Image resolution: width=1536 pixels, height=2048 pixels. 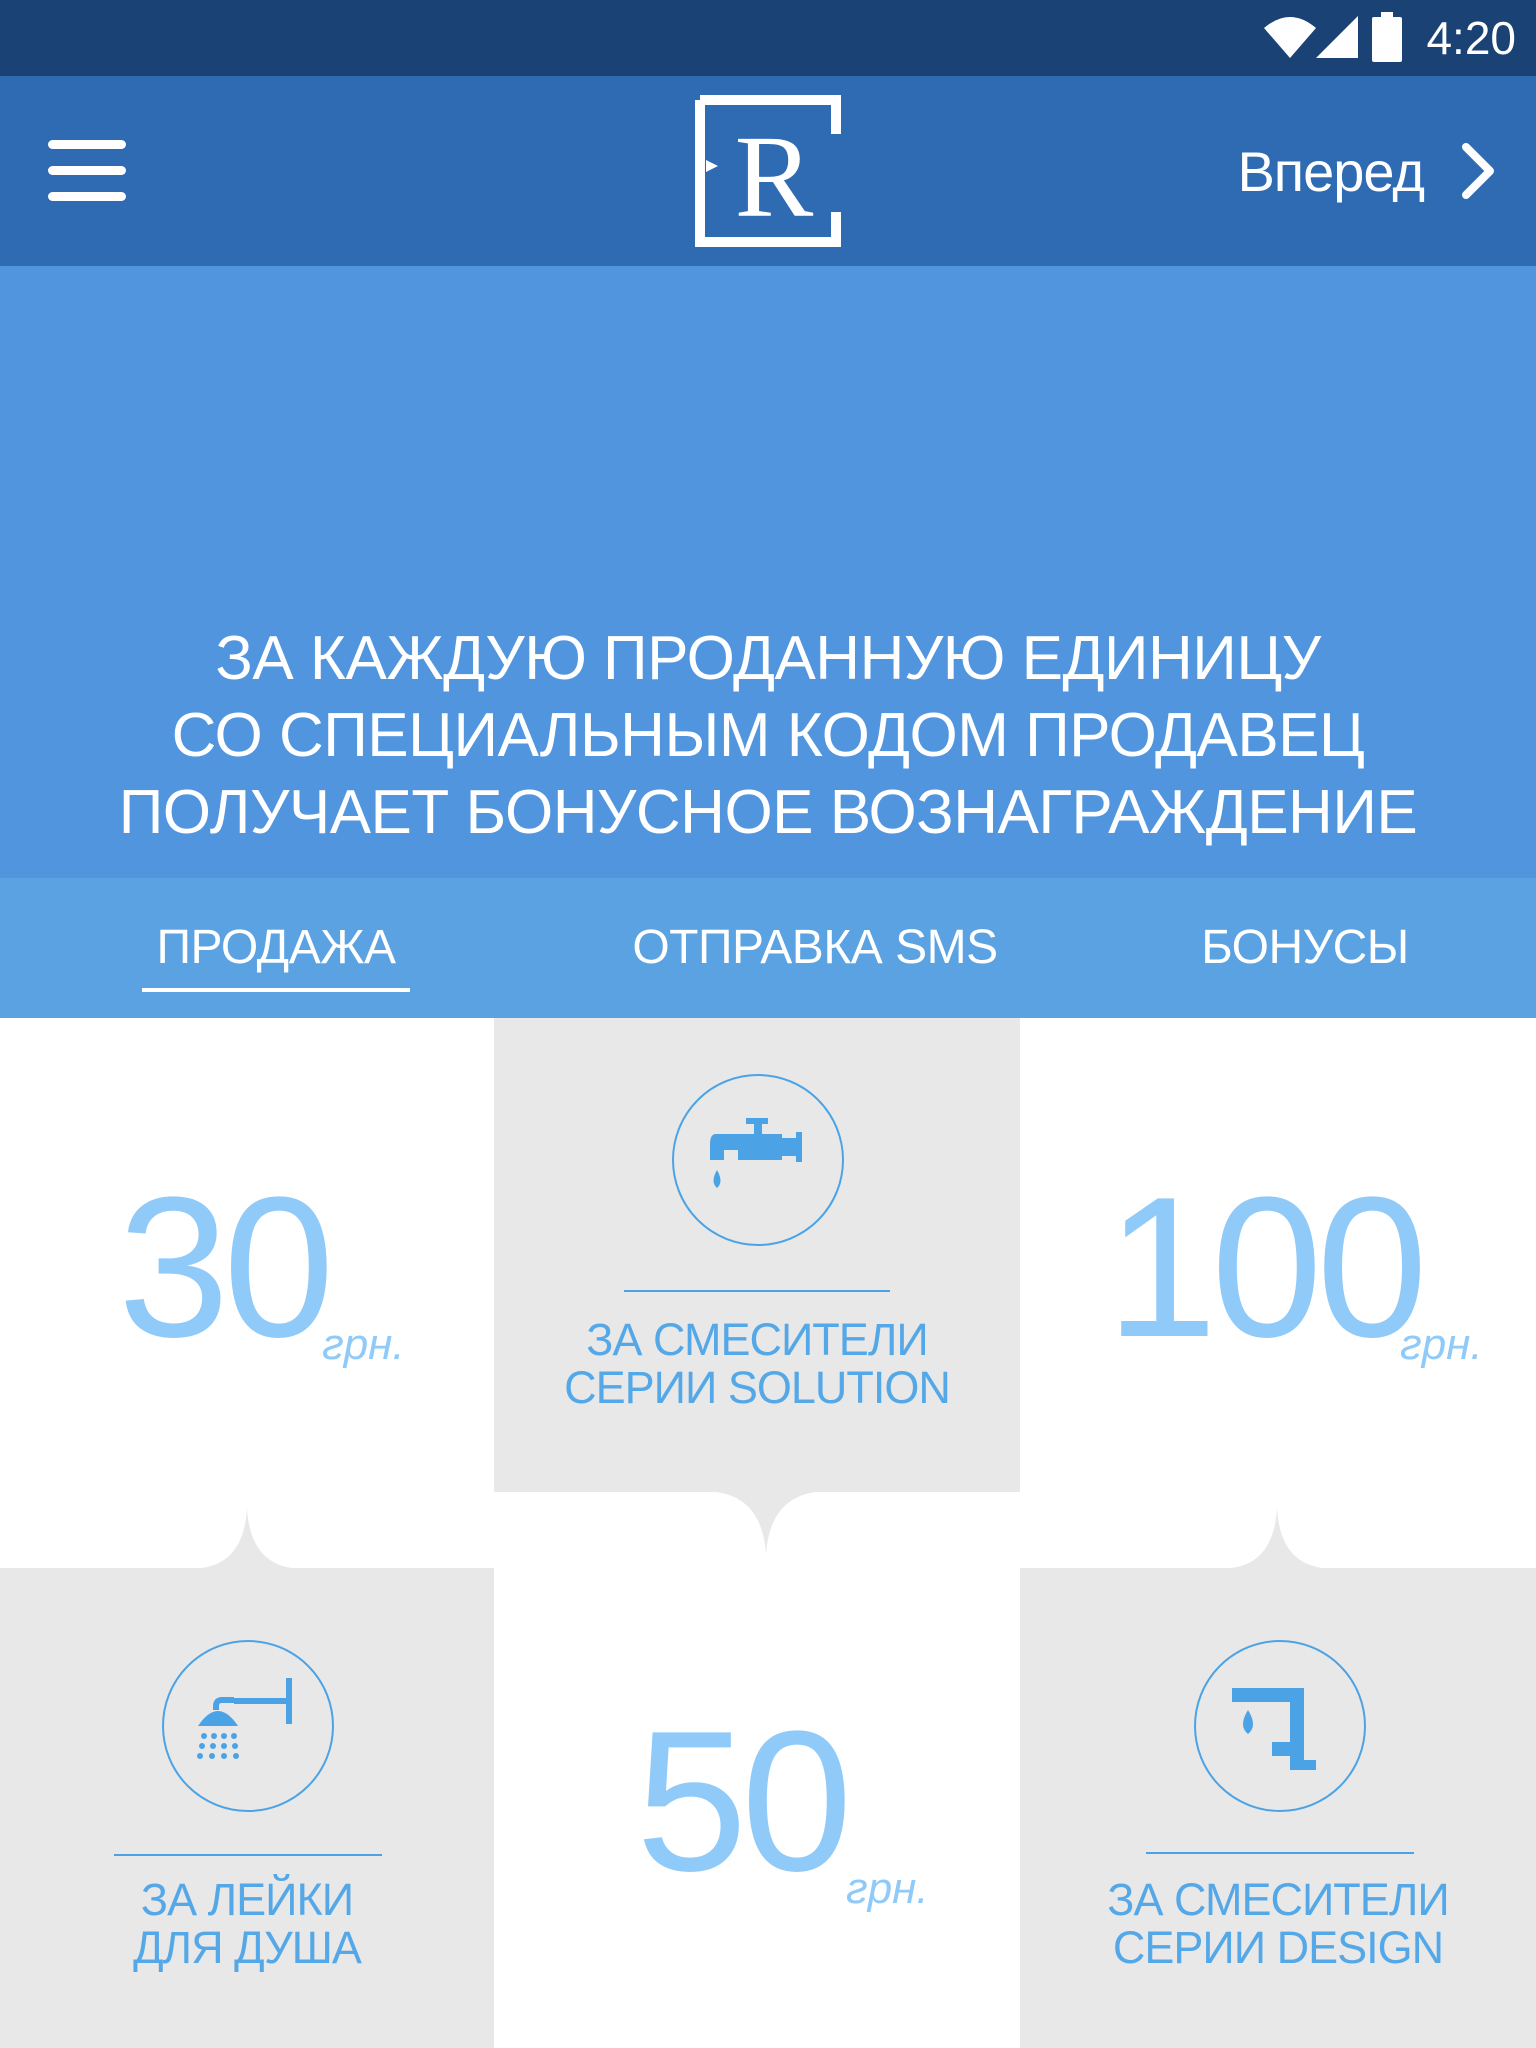 What do you see at coordinates (744, 1801) in the screenshot?
I see `shower-bonus-amount: 50` at bounding box center [744, 1801].